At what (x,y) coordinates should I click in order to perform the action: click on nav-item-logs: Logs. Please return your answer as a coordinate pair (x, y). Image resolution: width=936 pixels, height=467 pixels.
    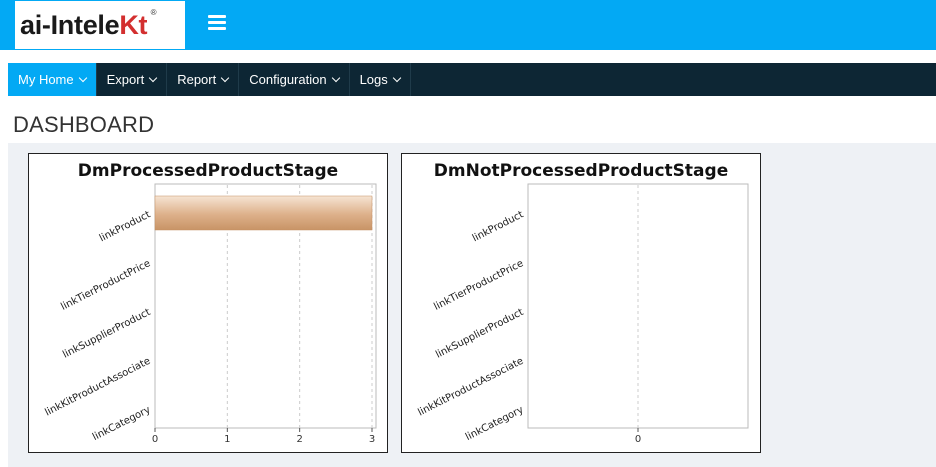
    Looking at the image, I should click on (380, 79).